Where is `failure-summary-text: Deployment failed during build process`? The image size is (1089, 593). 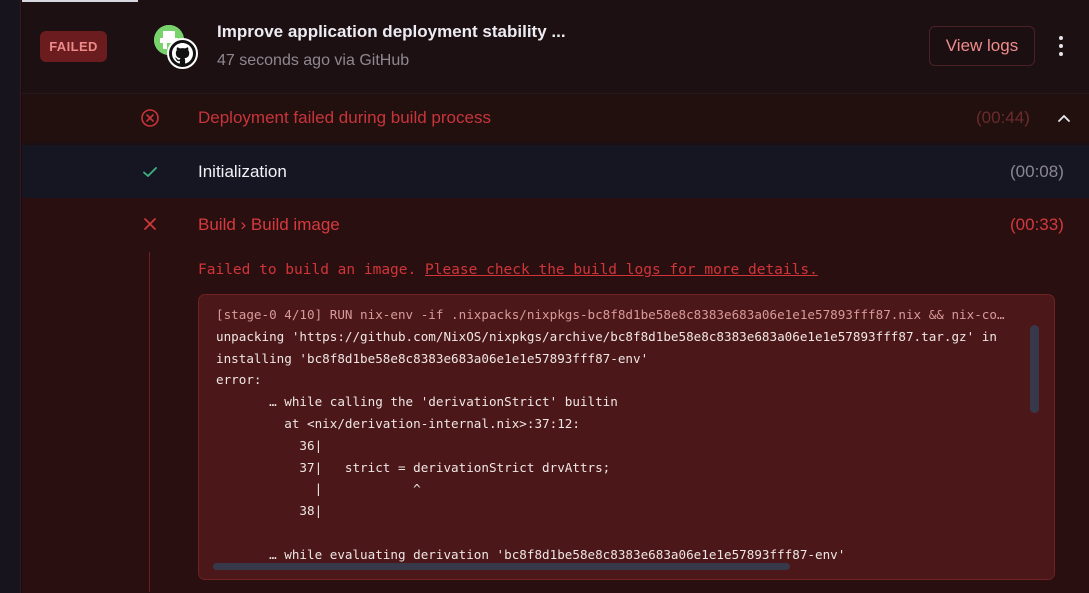 failure-summary-text: Deployment failed during build process is located at coordinates (344, 117).